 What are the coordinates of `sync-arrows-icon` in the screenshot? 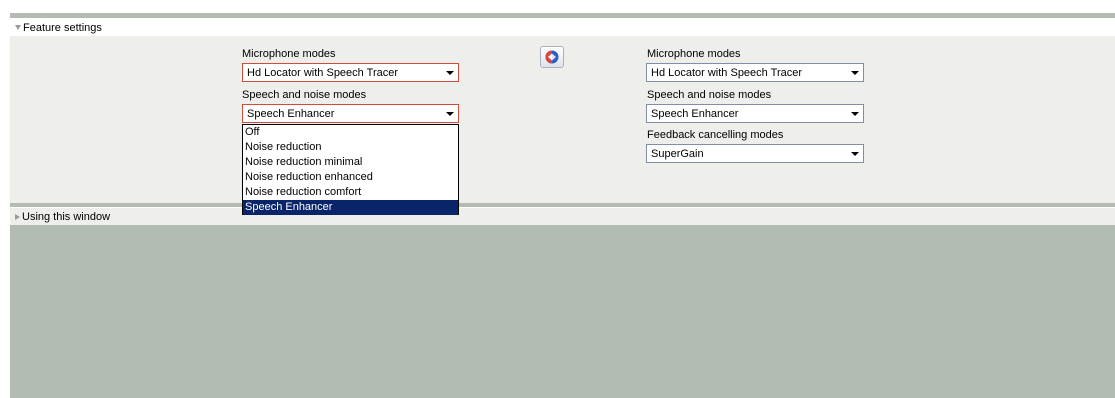 It's located at (552, 57).